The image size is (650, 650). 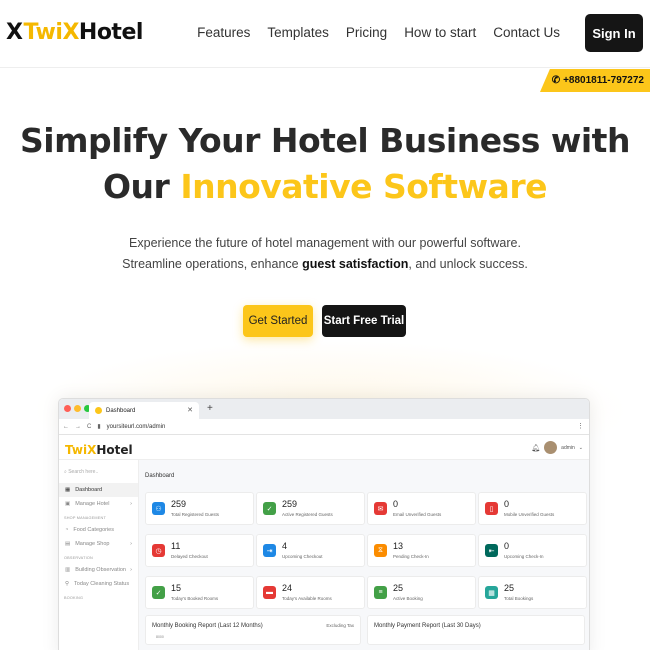 What do you see at coordinates (557, 447) in the screenshot?
I see `app-user-menu: 🔔︎ admin ⌄` at bounding box center [557, 447].